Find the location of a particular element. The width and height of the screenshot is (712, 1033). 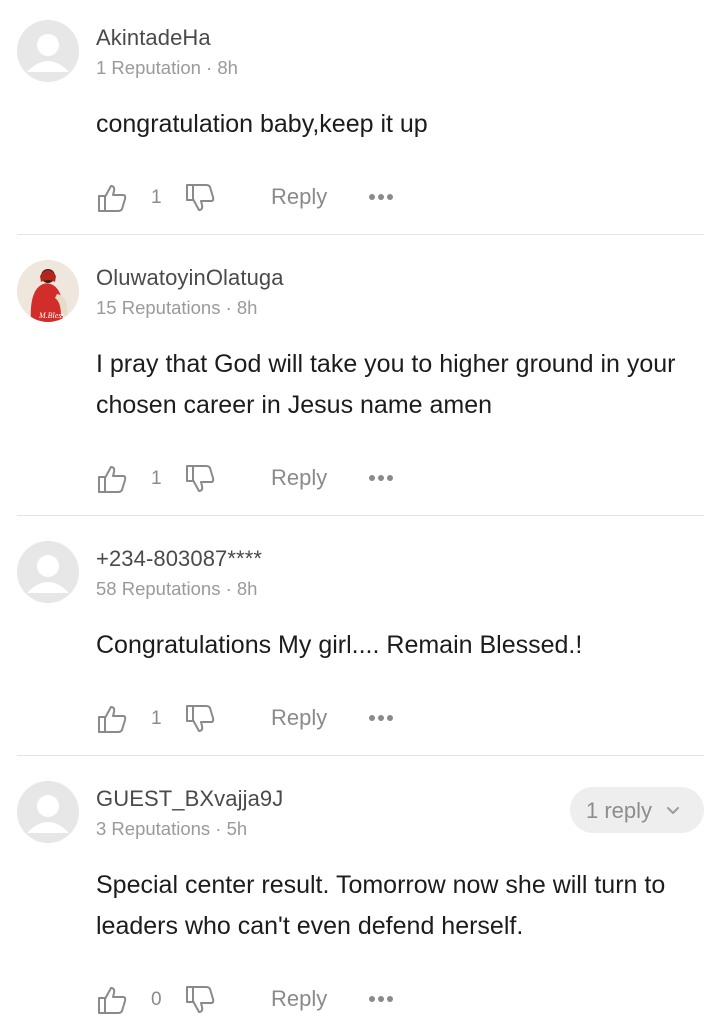

username: AkintadeHa is located at coordinates (153, 38).